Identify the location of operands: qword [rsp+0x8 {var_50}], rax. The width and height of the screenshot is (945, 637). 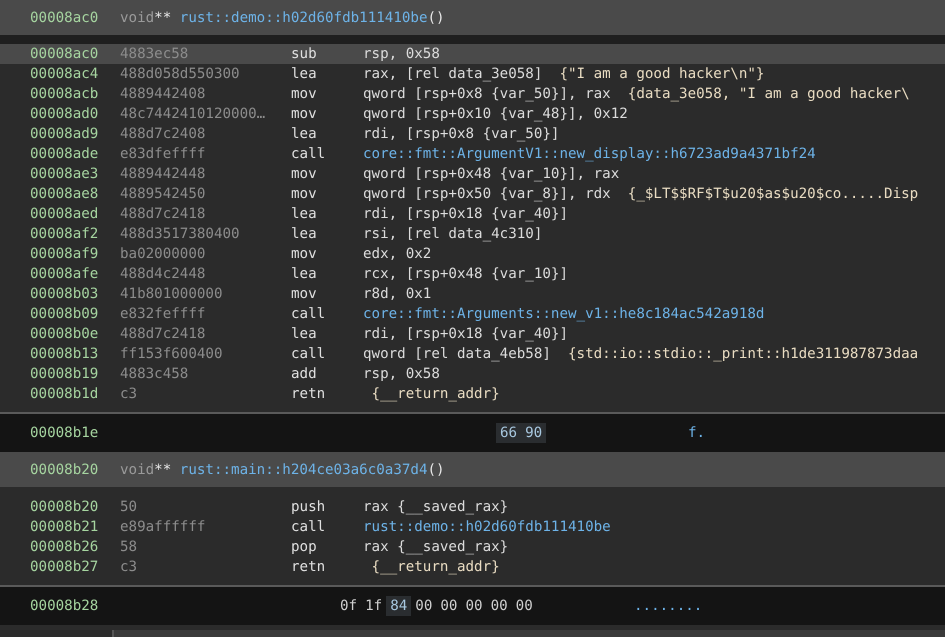
(487, 94).